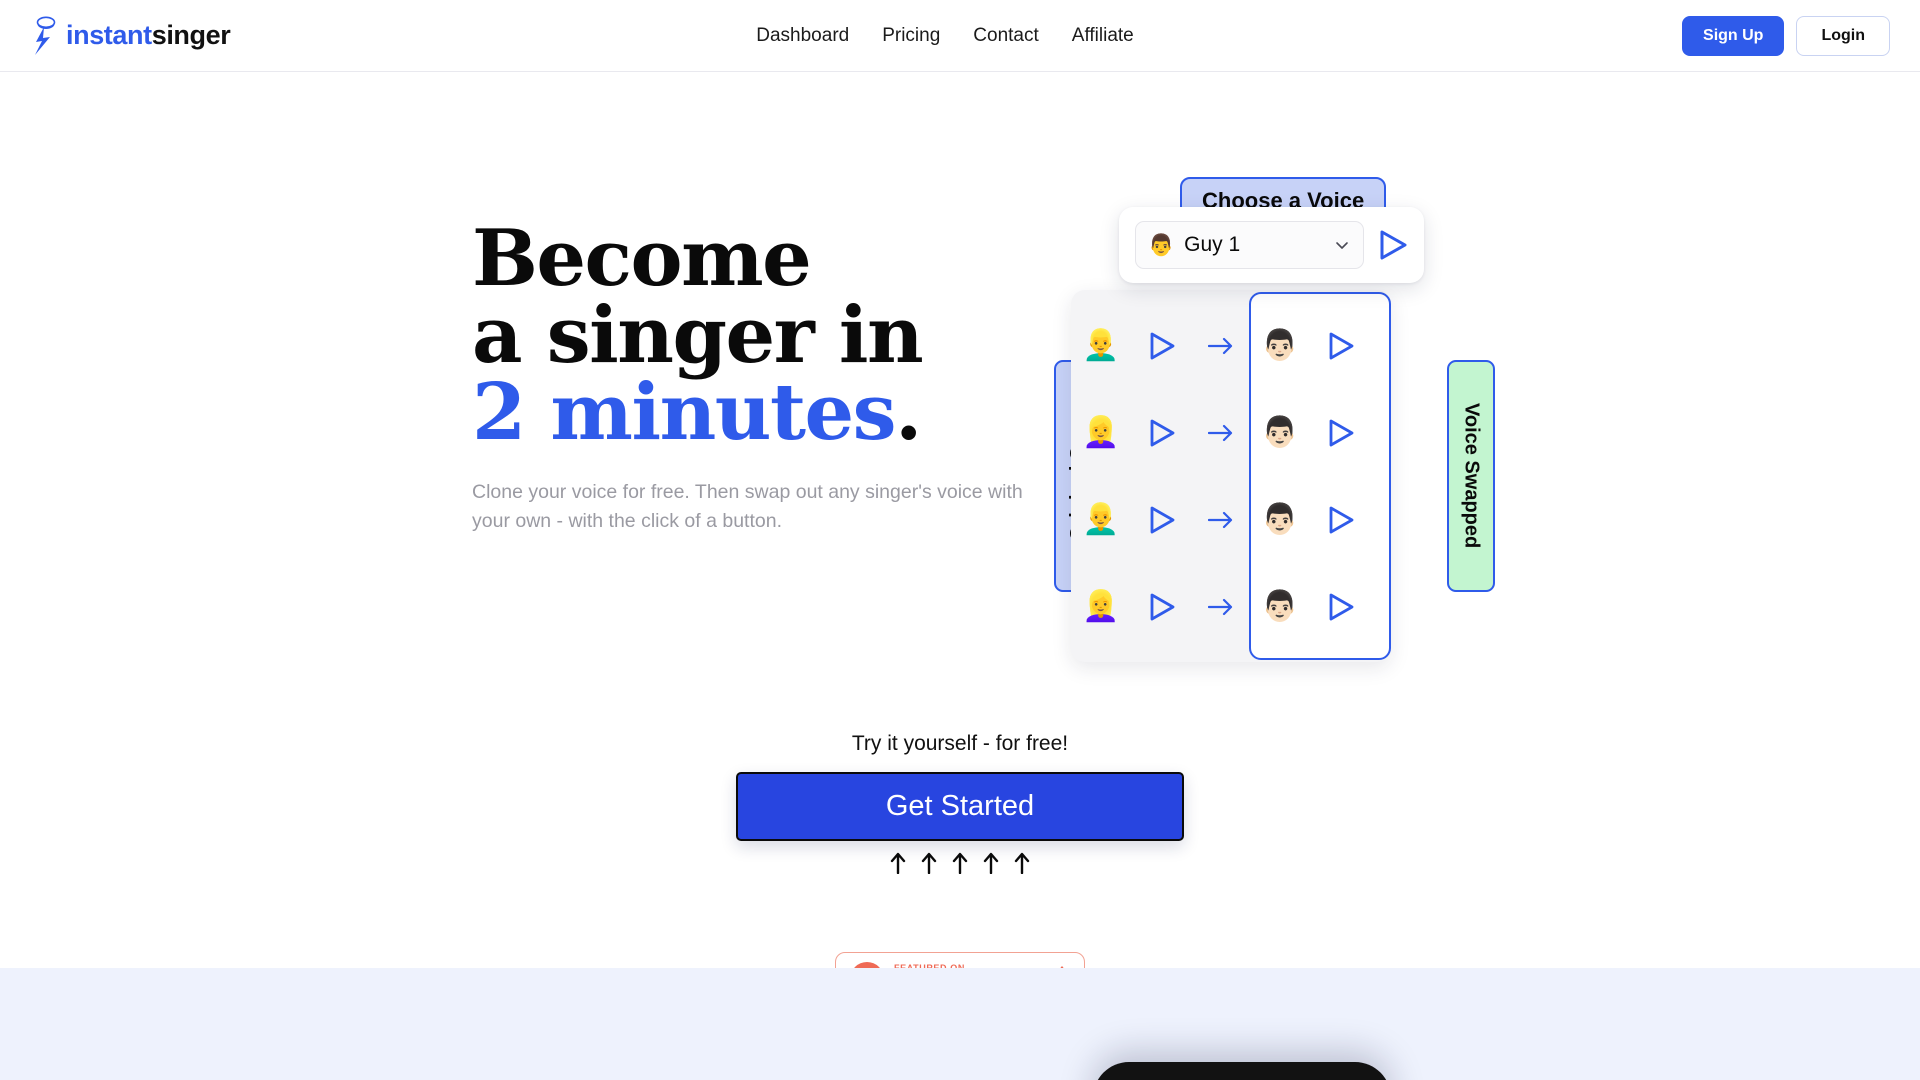 The image size is (1920, 1080). I want to click on upward-arrows, so click(960, 863).